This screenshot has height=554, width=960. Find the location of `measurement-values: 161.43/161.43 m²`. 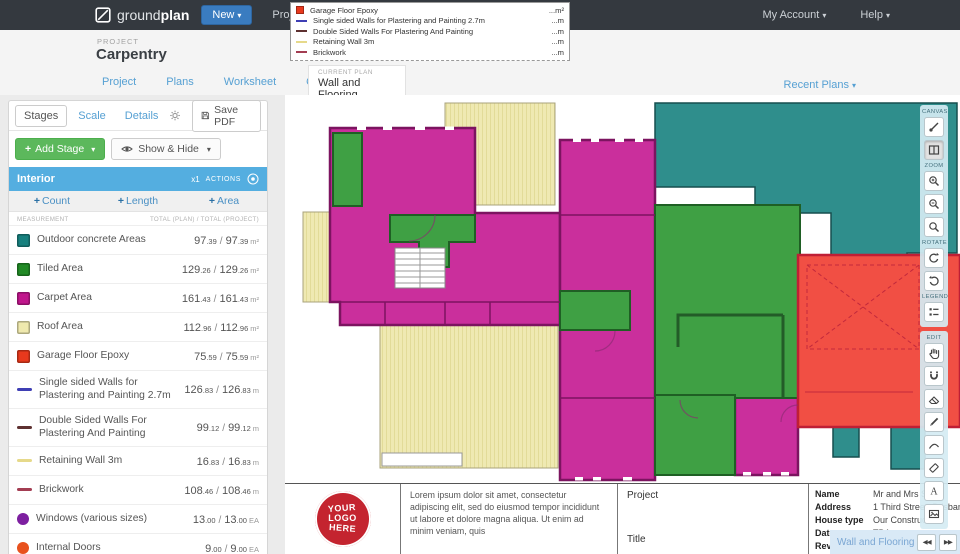

measurement-values: 161.43/161.43 m² is located at coordinates (220, 299).